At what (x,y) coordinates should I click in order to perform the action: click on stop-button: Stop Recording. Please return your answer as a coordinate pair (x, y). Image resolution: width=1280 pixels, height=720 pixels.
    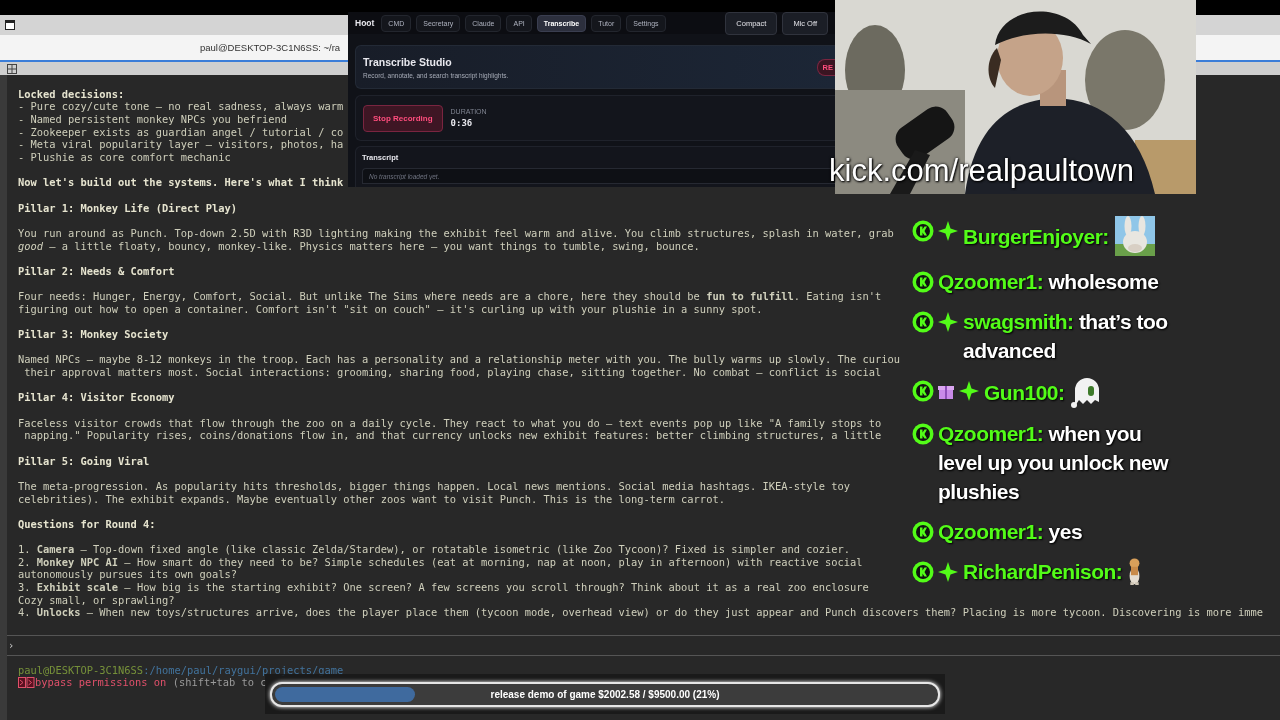
    Looking at the image, I should click on (403, 118).